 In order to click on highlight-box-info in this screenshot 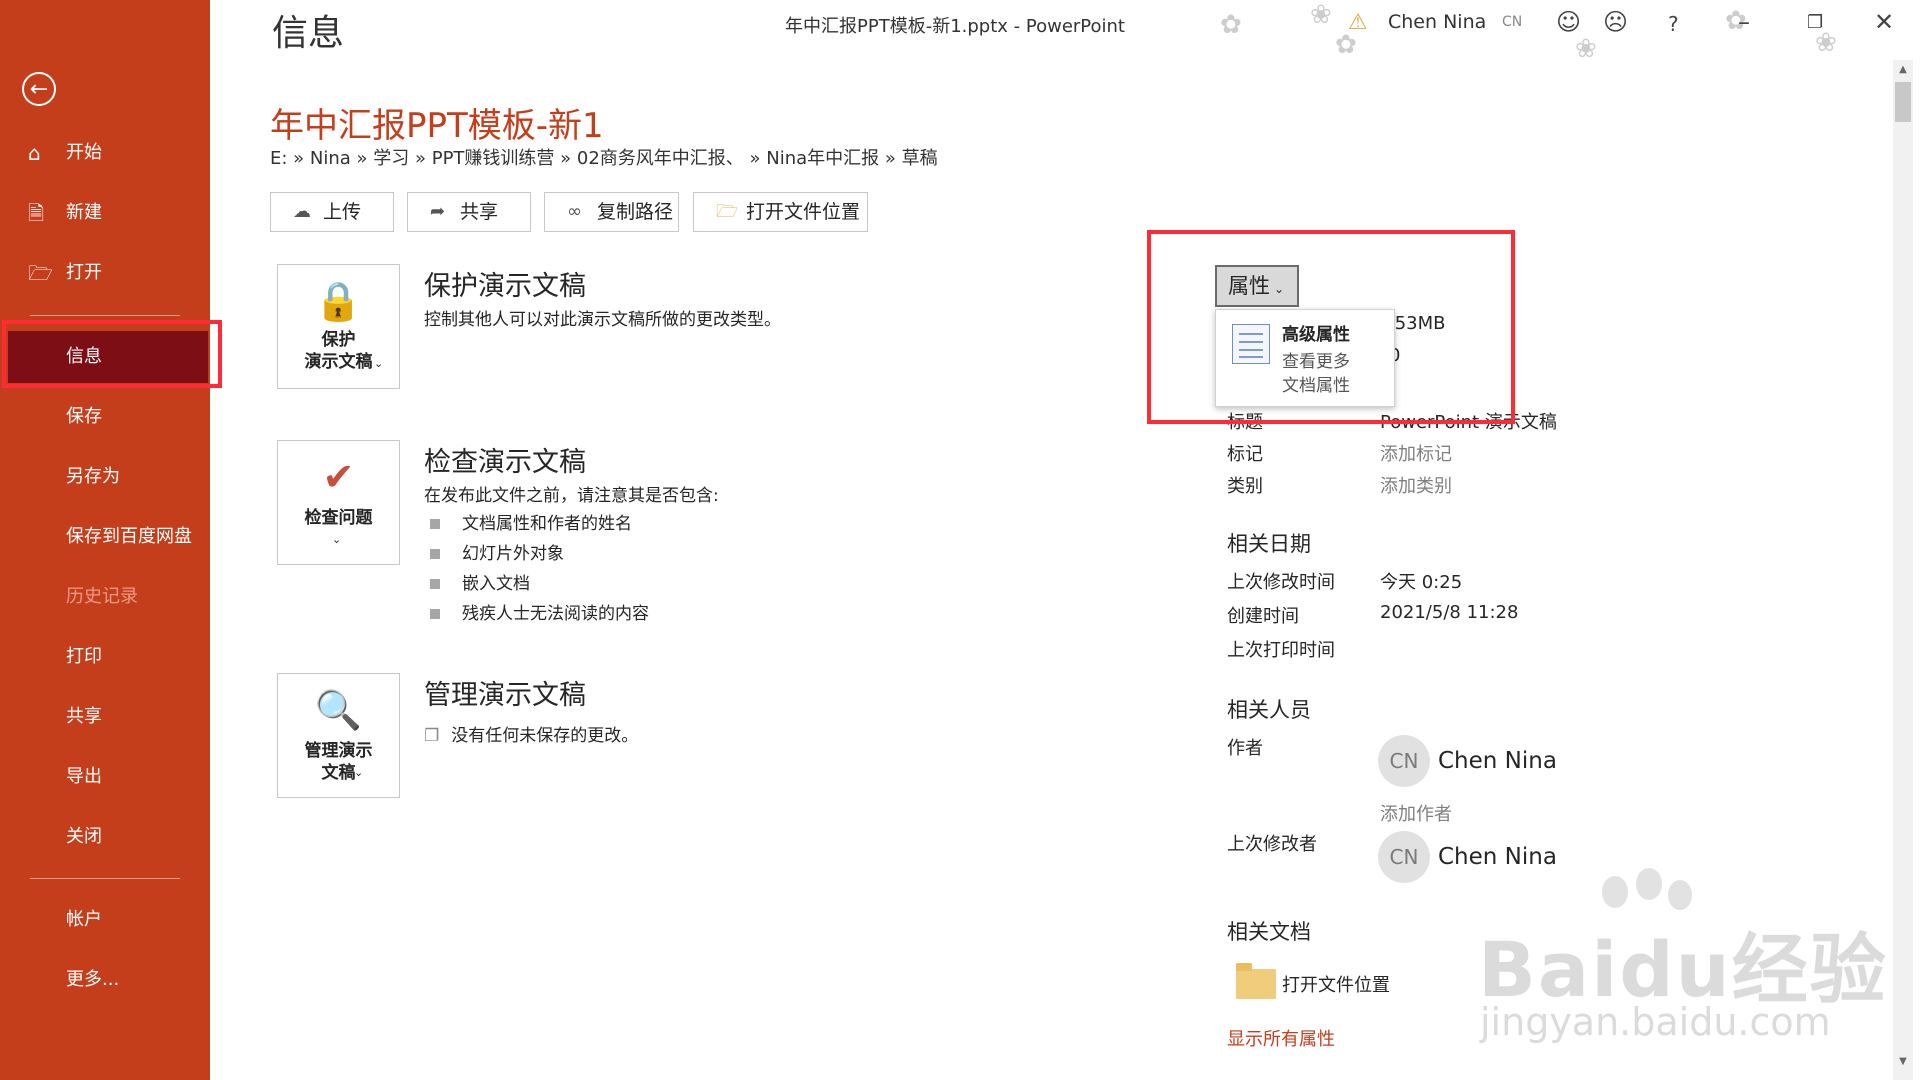, I will do `click(112, 354)`.